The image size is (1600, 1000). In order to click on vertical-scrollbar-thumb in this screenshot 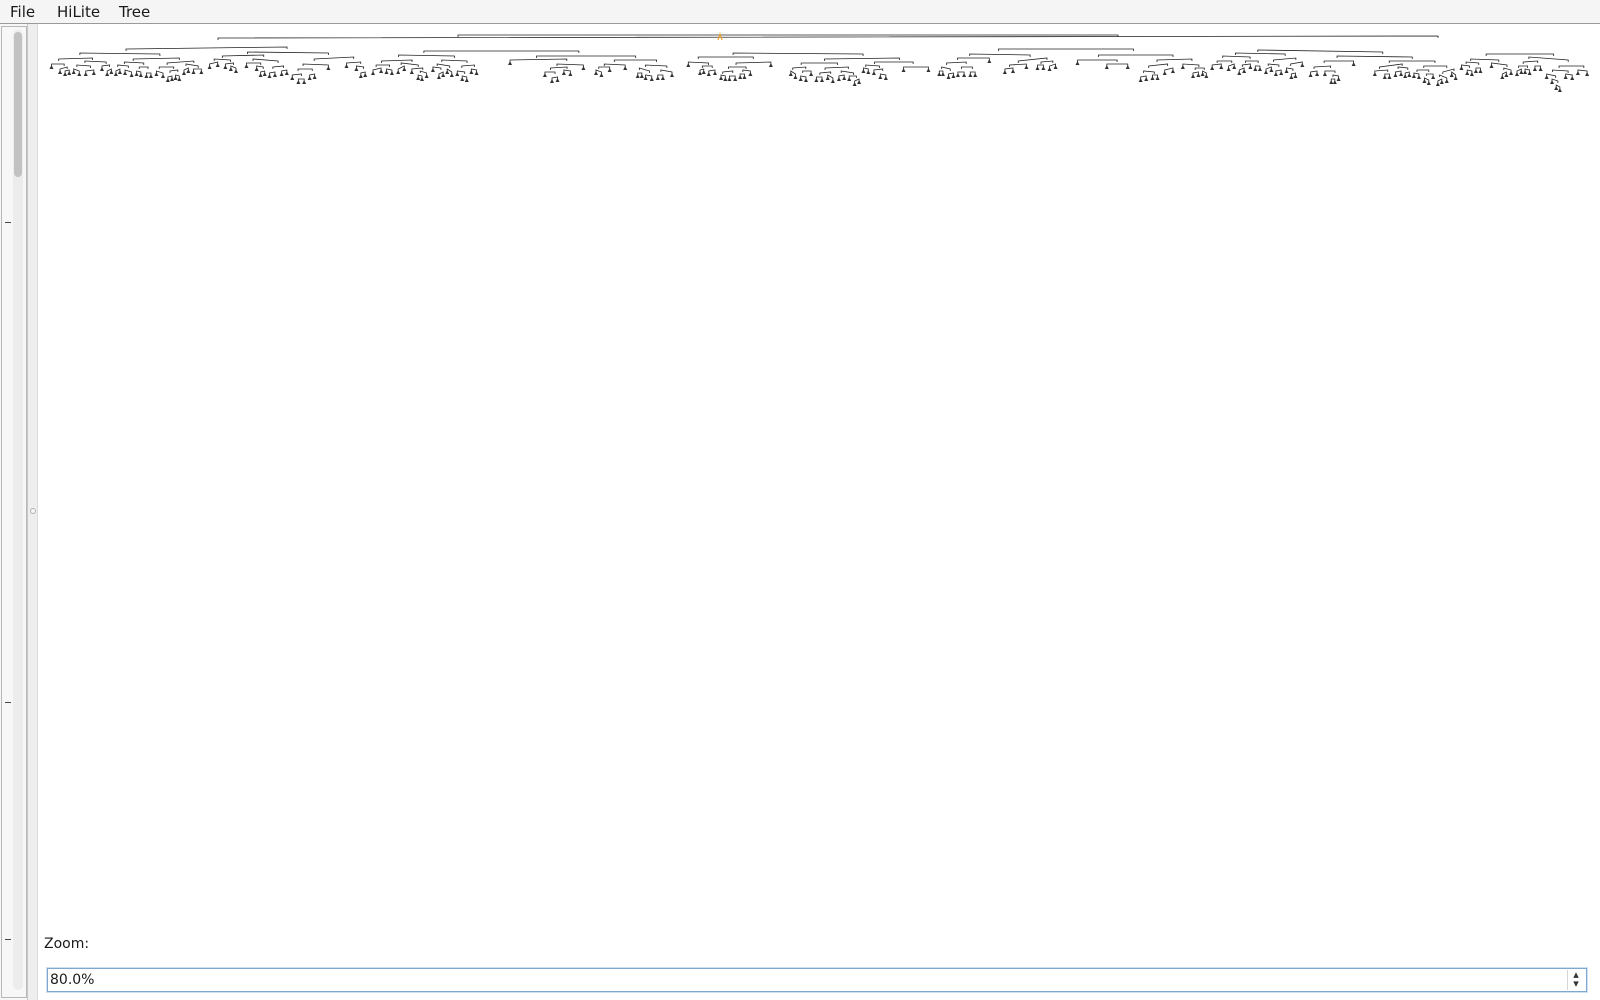, I will do `click(18, 104)`.